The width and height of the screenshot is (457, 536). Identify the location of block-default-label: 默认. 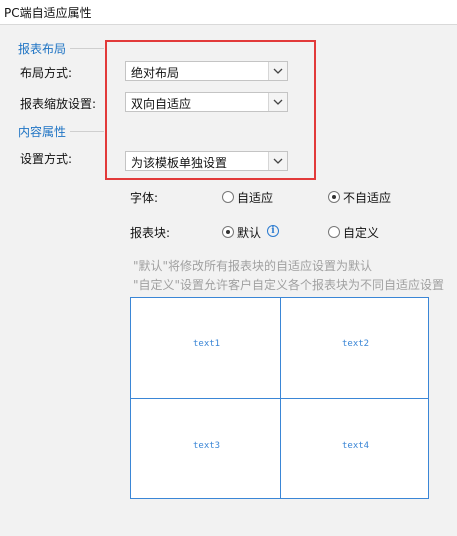
(249, 232).